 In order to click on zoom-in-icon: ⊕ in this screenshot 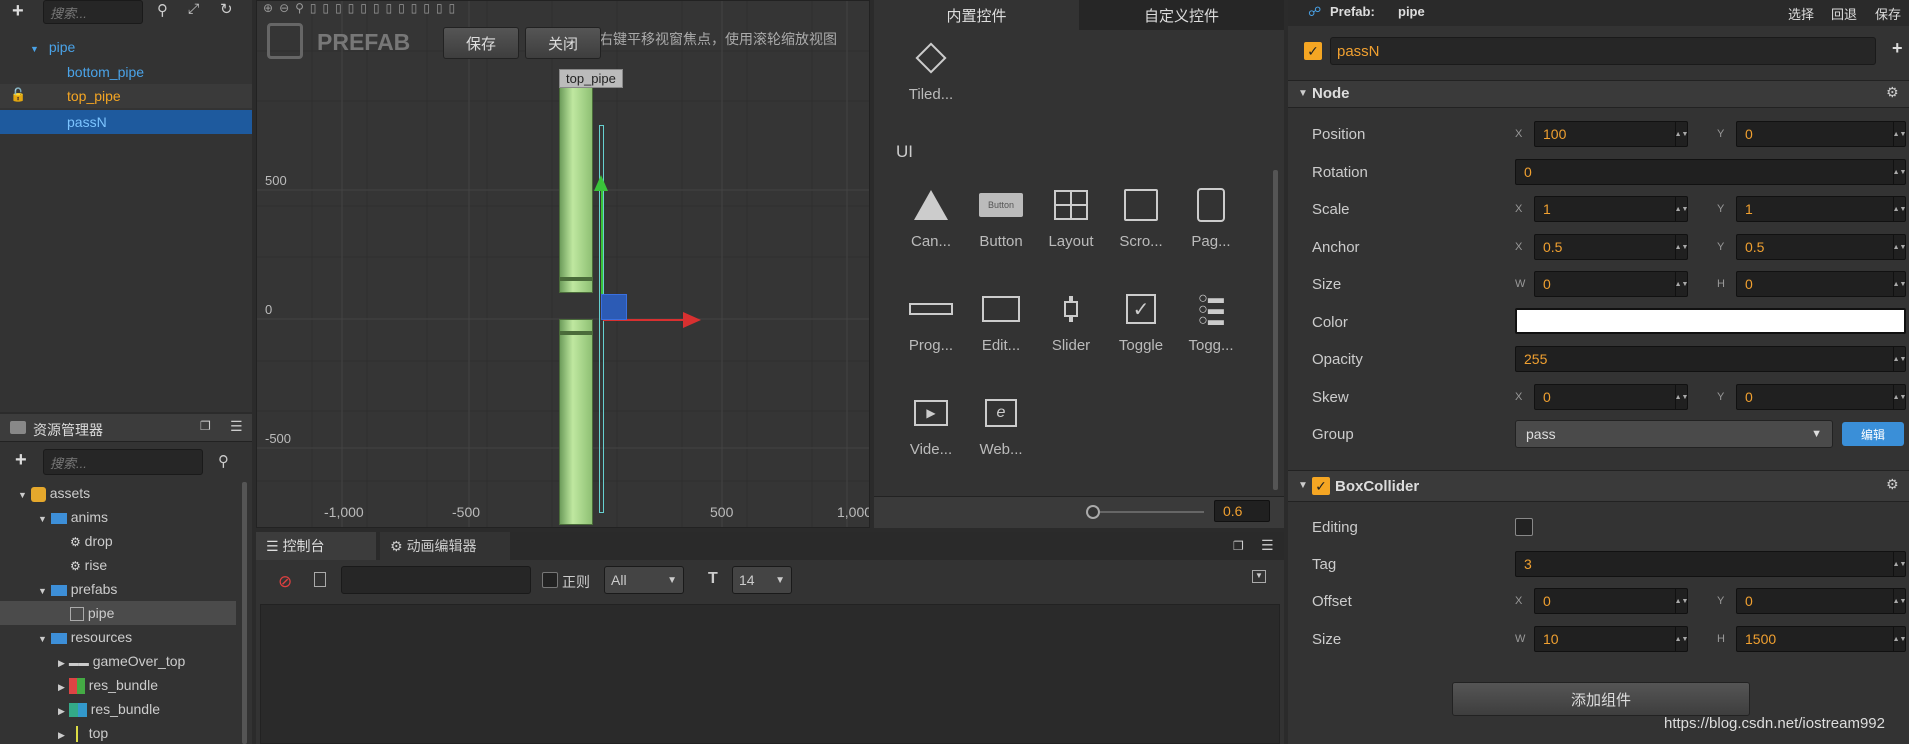, I will do `click(271, 8)`.